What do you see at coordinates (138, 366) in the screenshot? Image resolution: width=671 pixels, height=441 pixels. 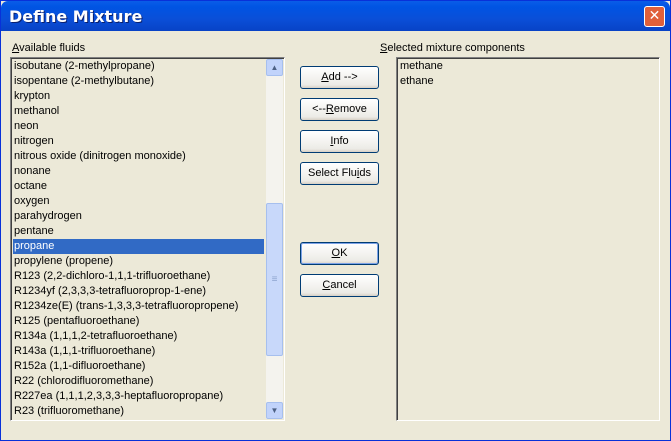 I see `list-item: R152a (1,1-difluoroethane)` at bounding box center [138, 366].